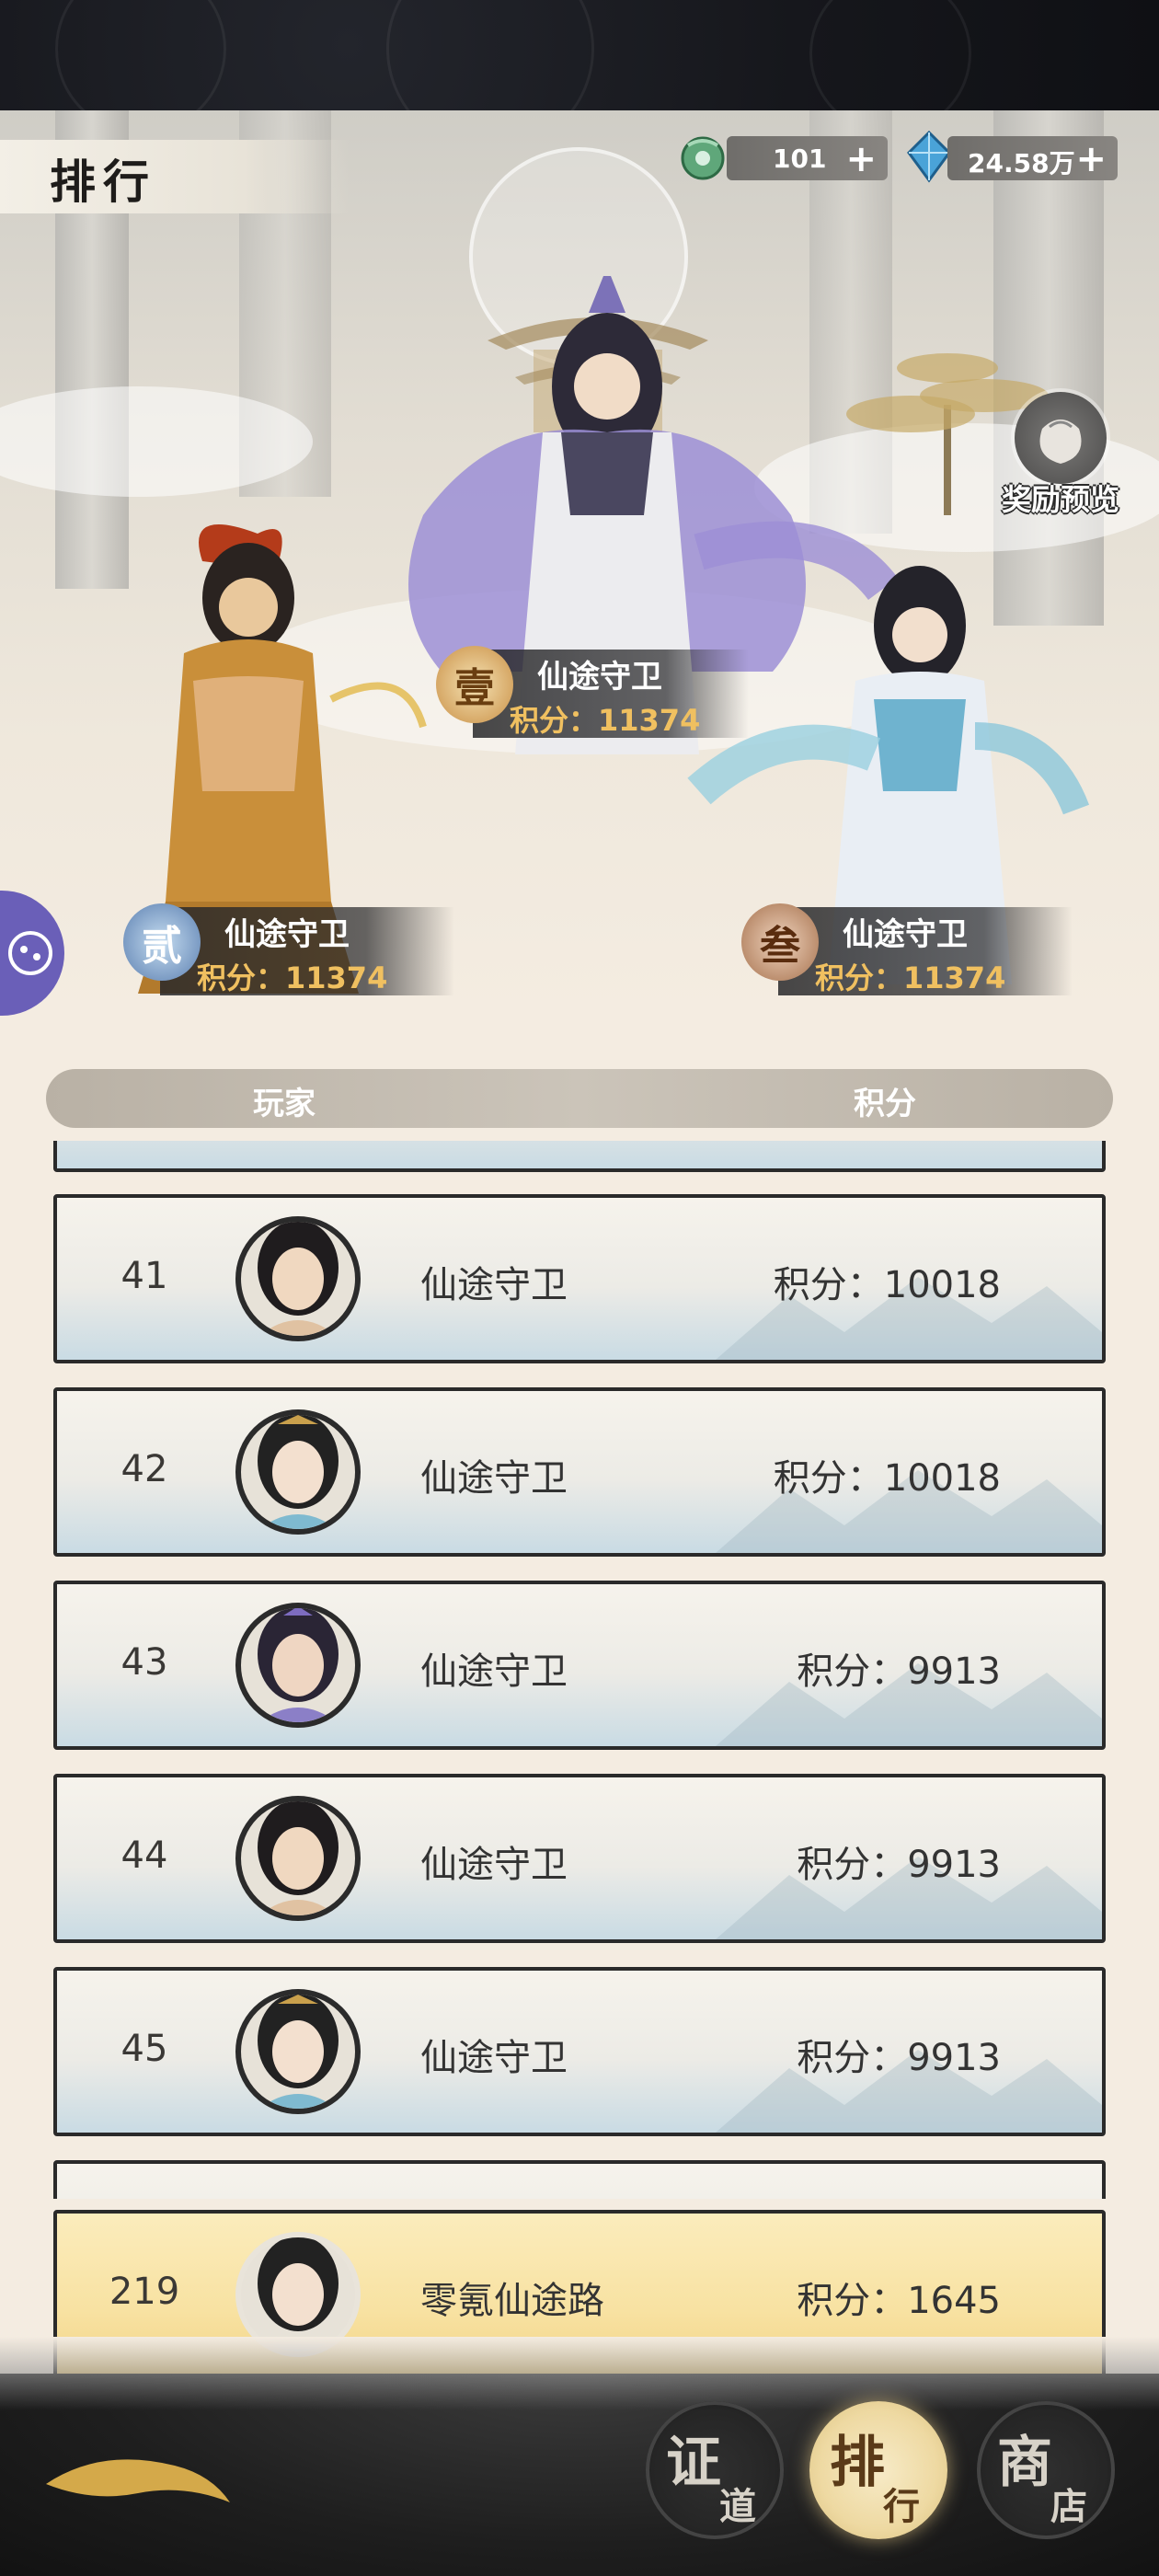 The image size is (1159, 2576). Describe the element at coordinates (800, 159) in the screenshot. I see `jade-currency-value: 101` at that location.